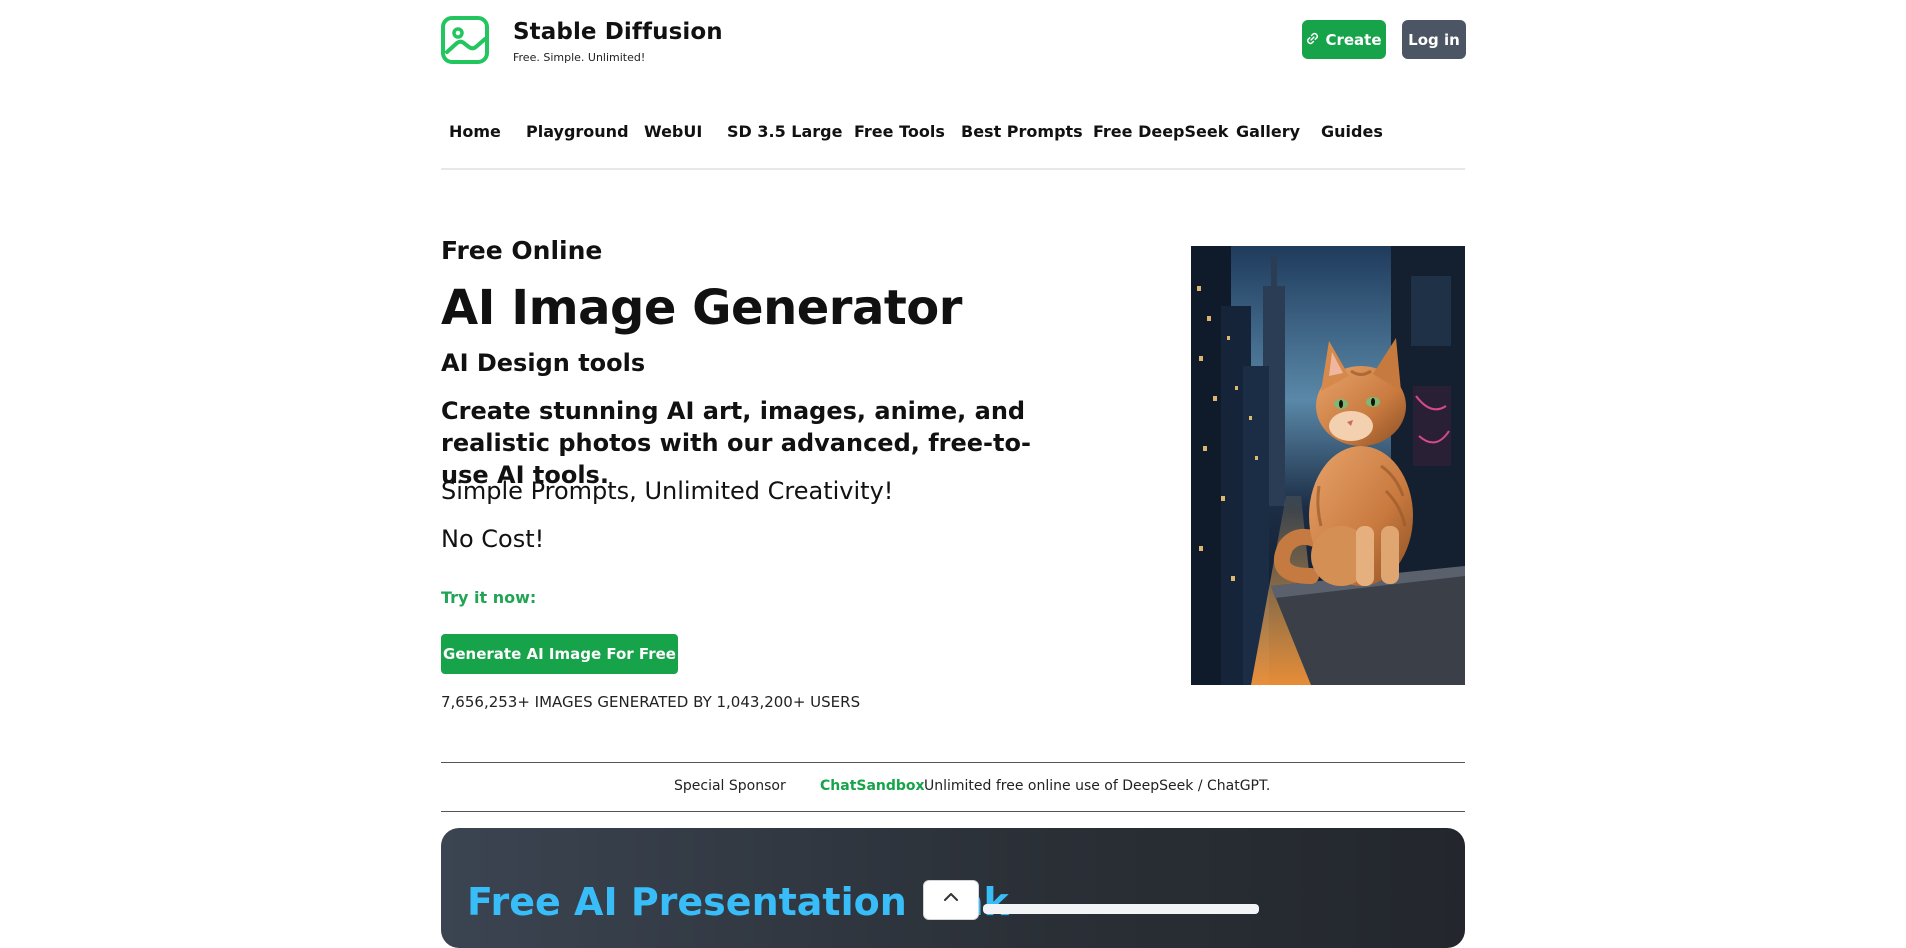 This screenshot has height=948, width=1906. Describe the element at coordinates (577, 131) in the screenshot. I see `nav-item-playground: Playground` at that location.